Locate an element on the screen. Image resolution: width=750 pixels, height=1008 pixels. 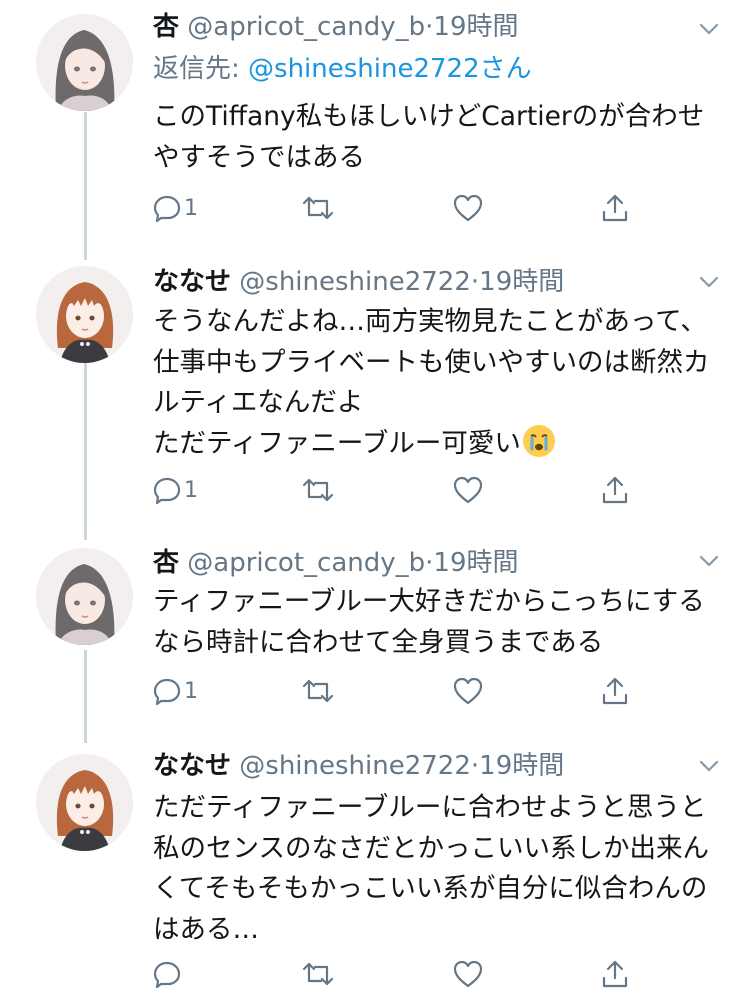
crying-face-emoji-icon is located at coordinates (538, 440).